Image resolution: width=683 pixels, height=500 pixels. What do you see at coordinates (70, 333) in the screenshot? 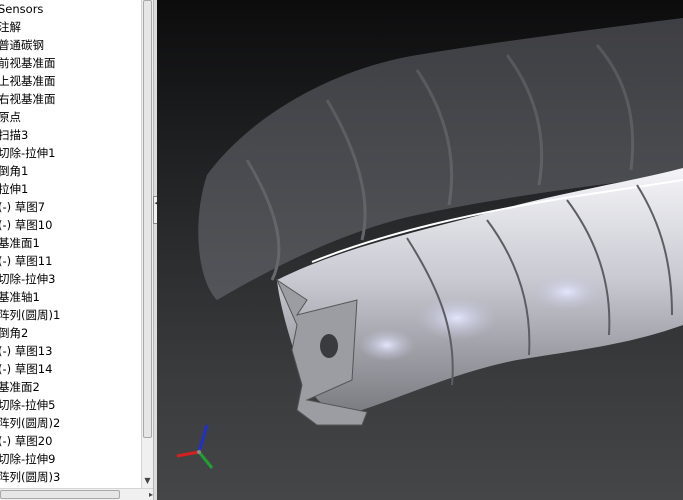
I see `feature-tree-item: 倒角2` at bounding box center [70, 333].